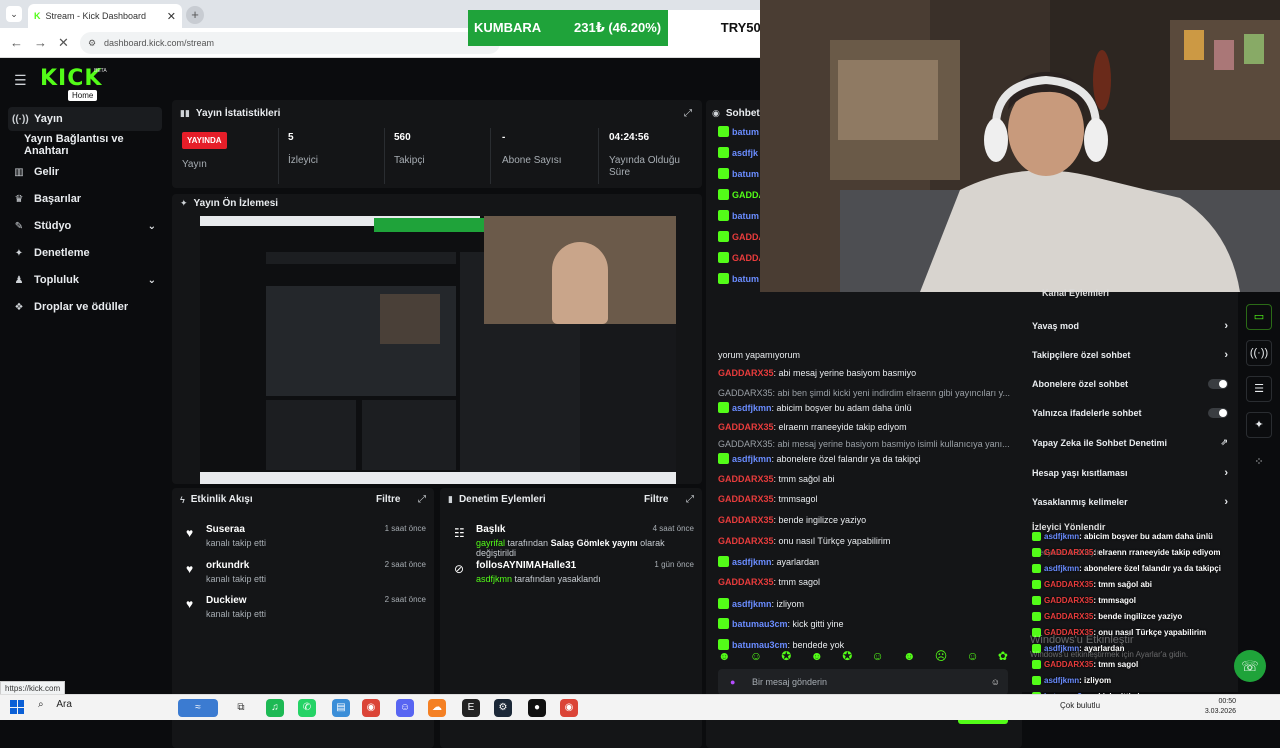 The width and height of the screenshot is (1280, 748). Describe the element at coordinates (85, 280) in the screenshot. I see `sidebar-item-topluluk: ♟ Topluluk ⌄` at that location.